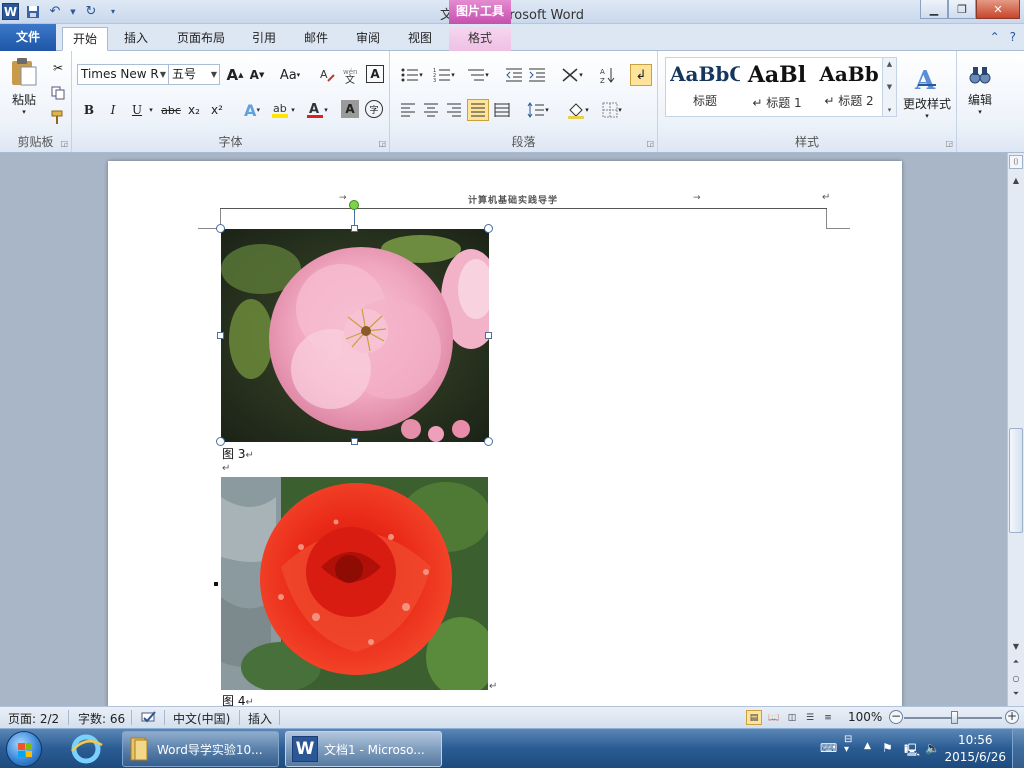  Describe the element at coordinates (368, 39) in the screenshot. I see `tab-review: 审阅` at that location.